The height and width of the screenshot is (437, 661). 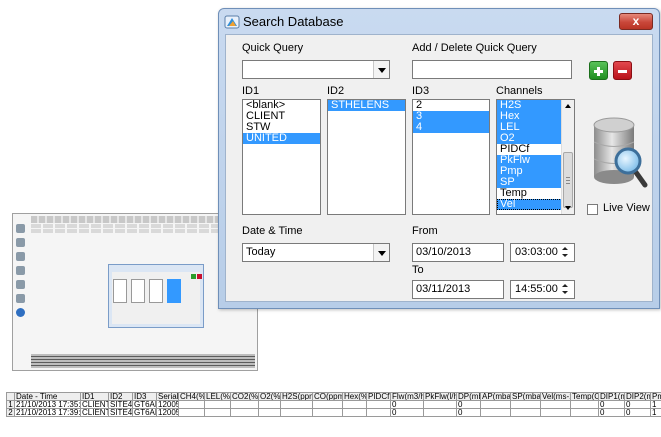 What do you see at coordinates (425, 231) in the screenshot?
I see `from-label: From` at bounding box center [425, 231].